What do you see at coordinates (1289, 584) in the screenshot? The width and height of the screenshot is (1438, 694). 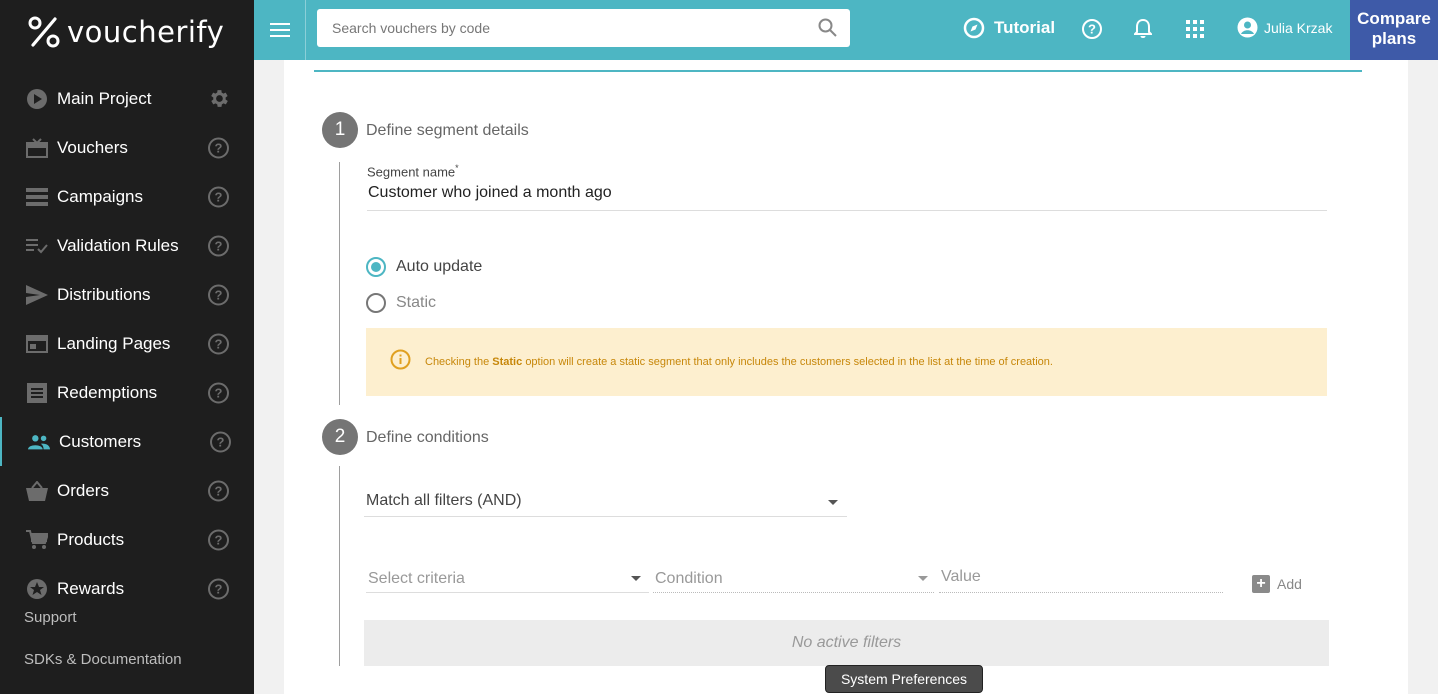 I see `add-label: Add` at bounding box center [1289, 584].